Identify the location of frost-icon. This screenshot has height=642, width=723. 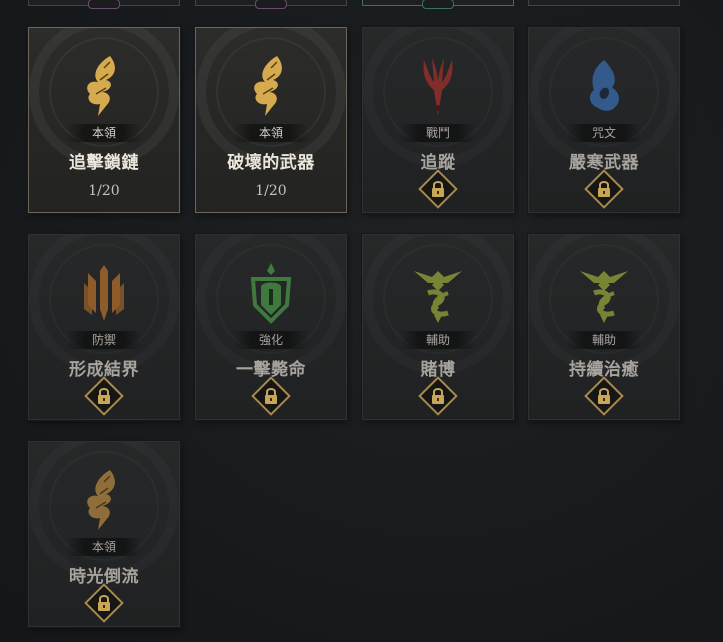
(604, 86).